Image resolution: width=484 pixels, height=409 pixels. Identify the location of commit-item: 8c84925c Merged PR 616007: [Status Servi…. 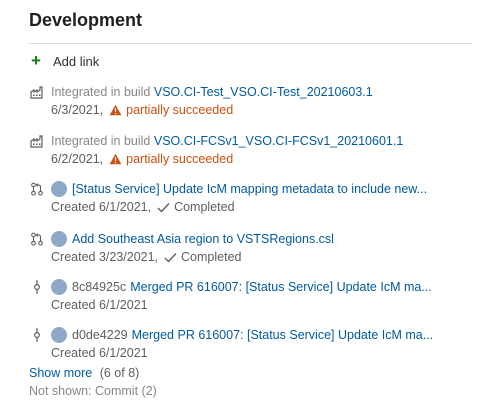
(251, 296).